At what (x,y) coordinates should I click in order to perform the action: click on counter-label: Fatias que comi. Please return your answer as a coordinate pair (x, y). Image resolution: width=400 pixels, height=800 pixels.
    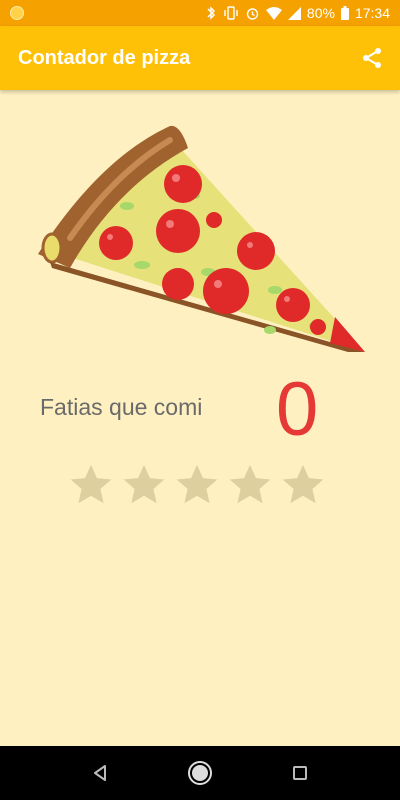
    Looking at the image, I should click on (121, 407).